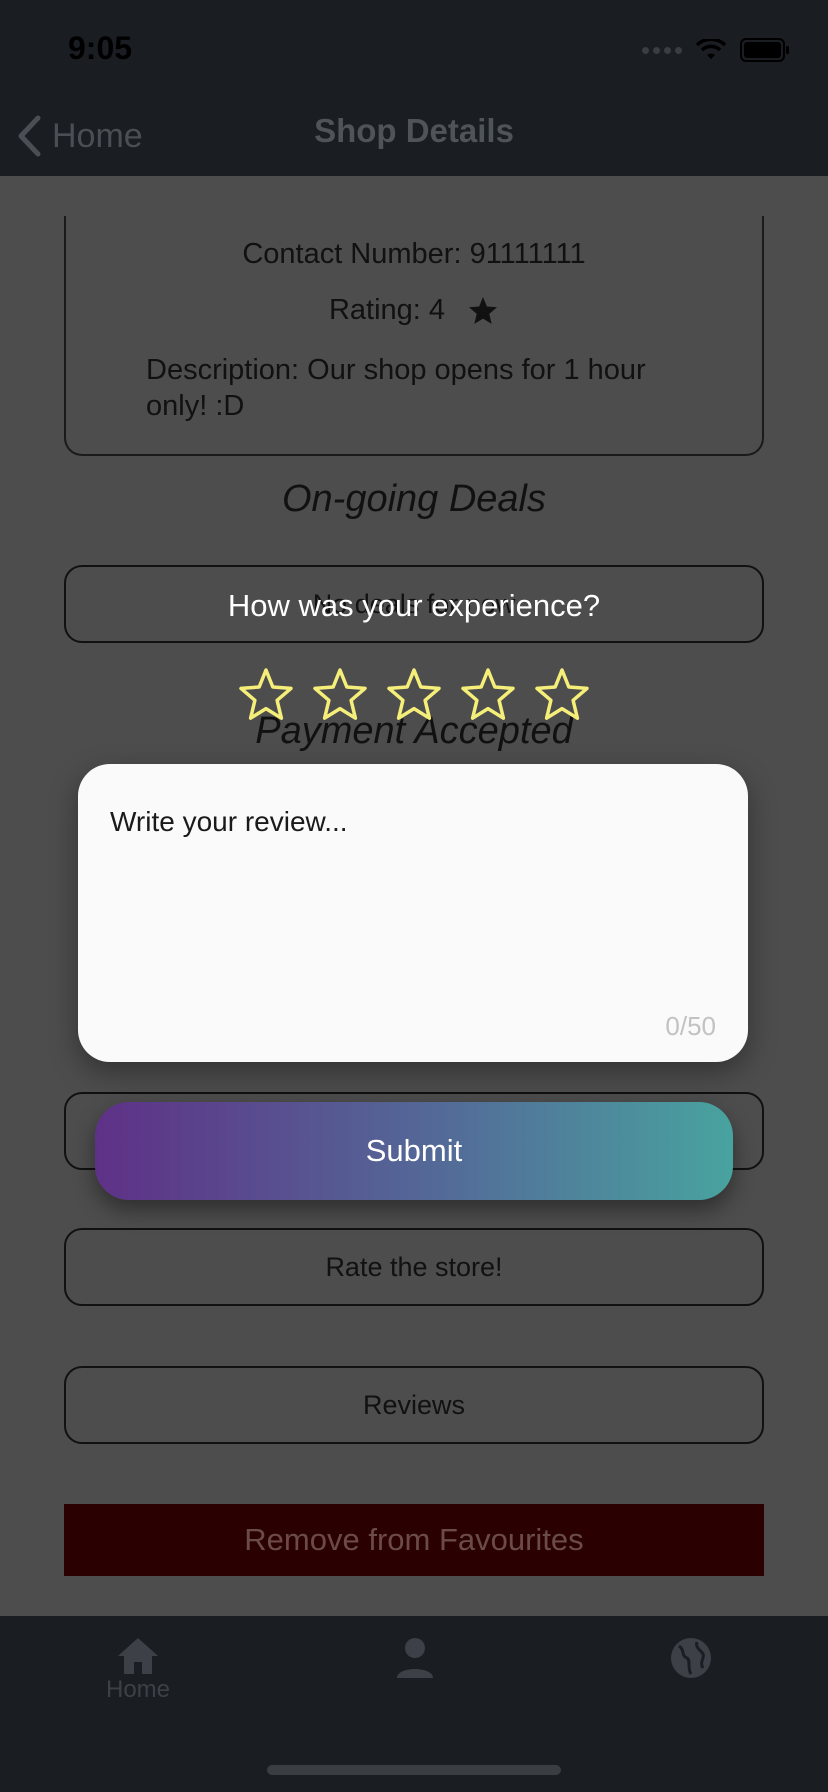  I want to click on status-icons, so click(716, 50).